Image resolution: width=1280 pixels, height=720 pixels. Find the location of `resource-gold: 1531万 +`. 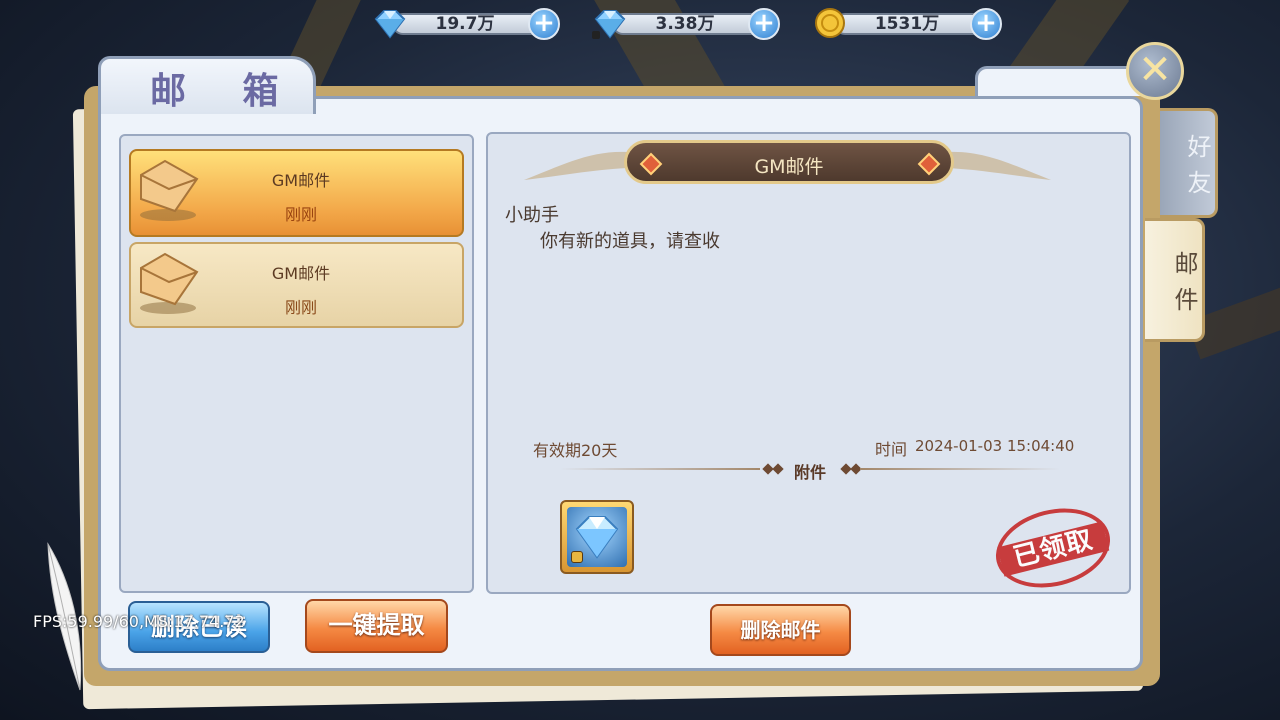

resource-gold: 1531万 + is located at coordinates (907, 24).